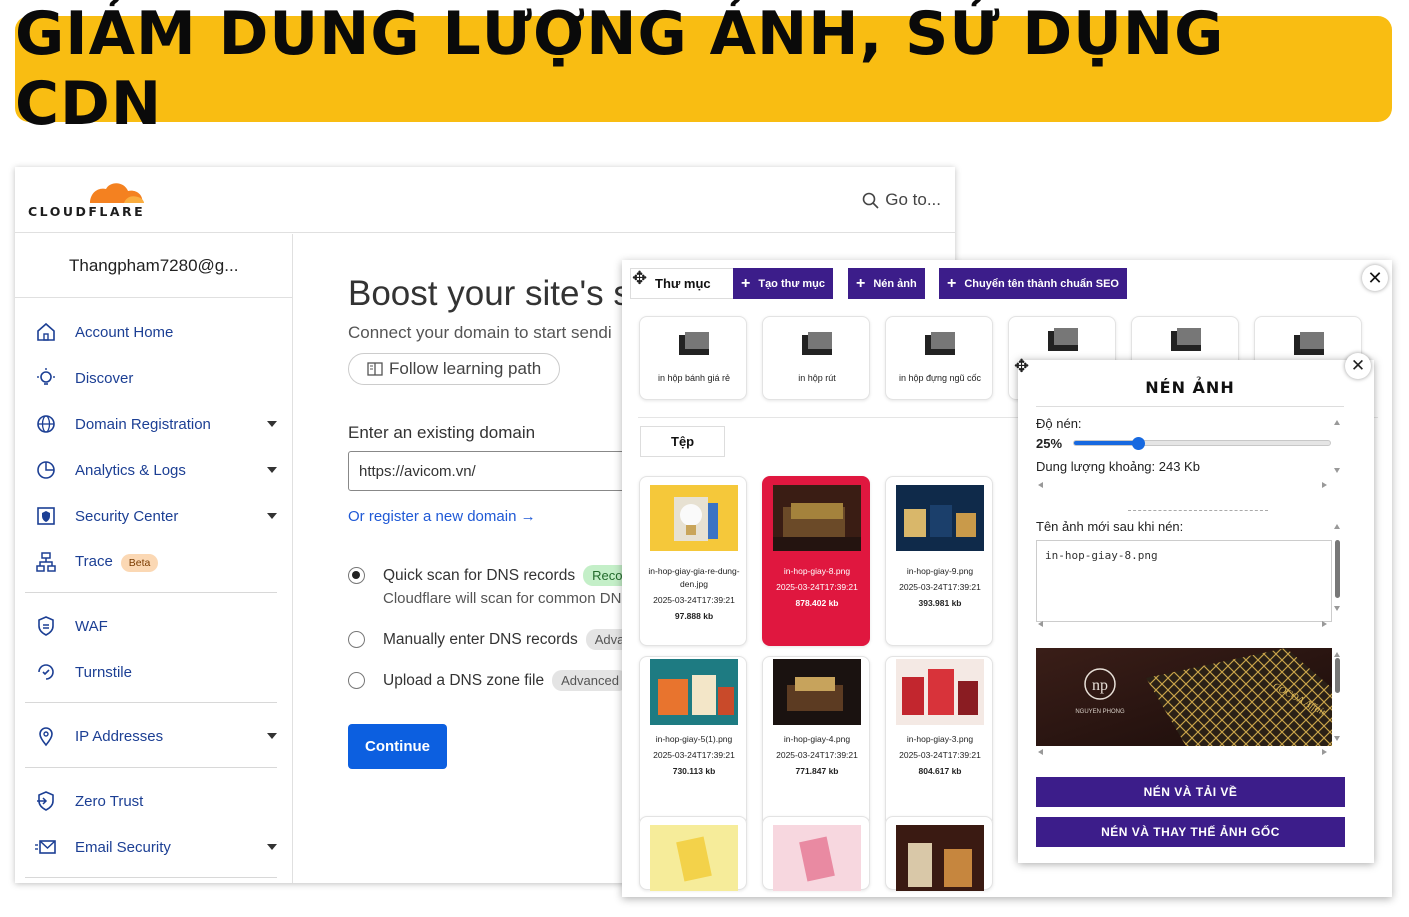 Image resolution: width=1409 pixels, height=917 pixels. Describe the element at coordinates (88, 202) in the screenshot. I see `cloudflare-logo-icon` at that location.